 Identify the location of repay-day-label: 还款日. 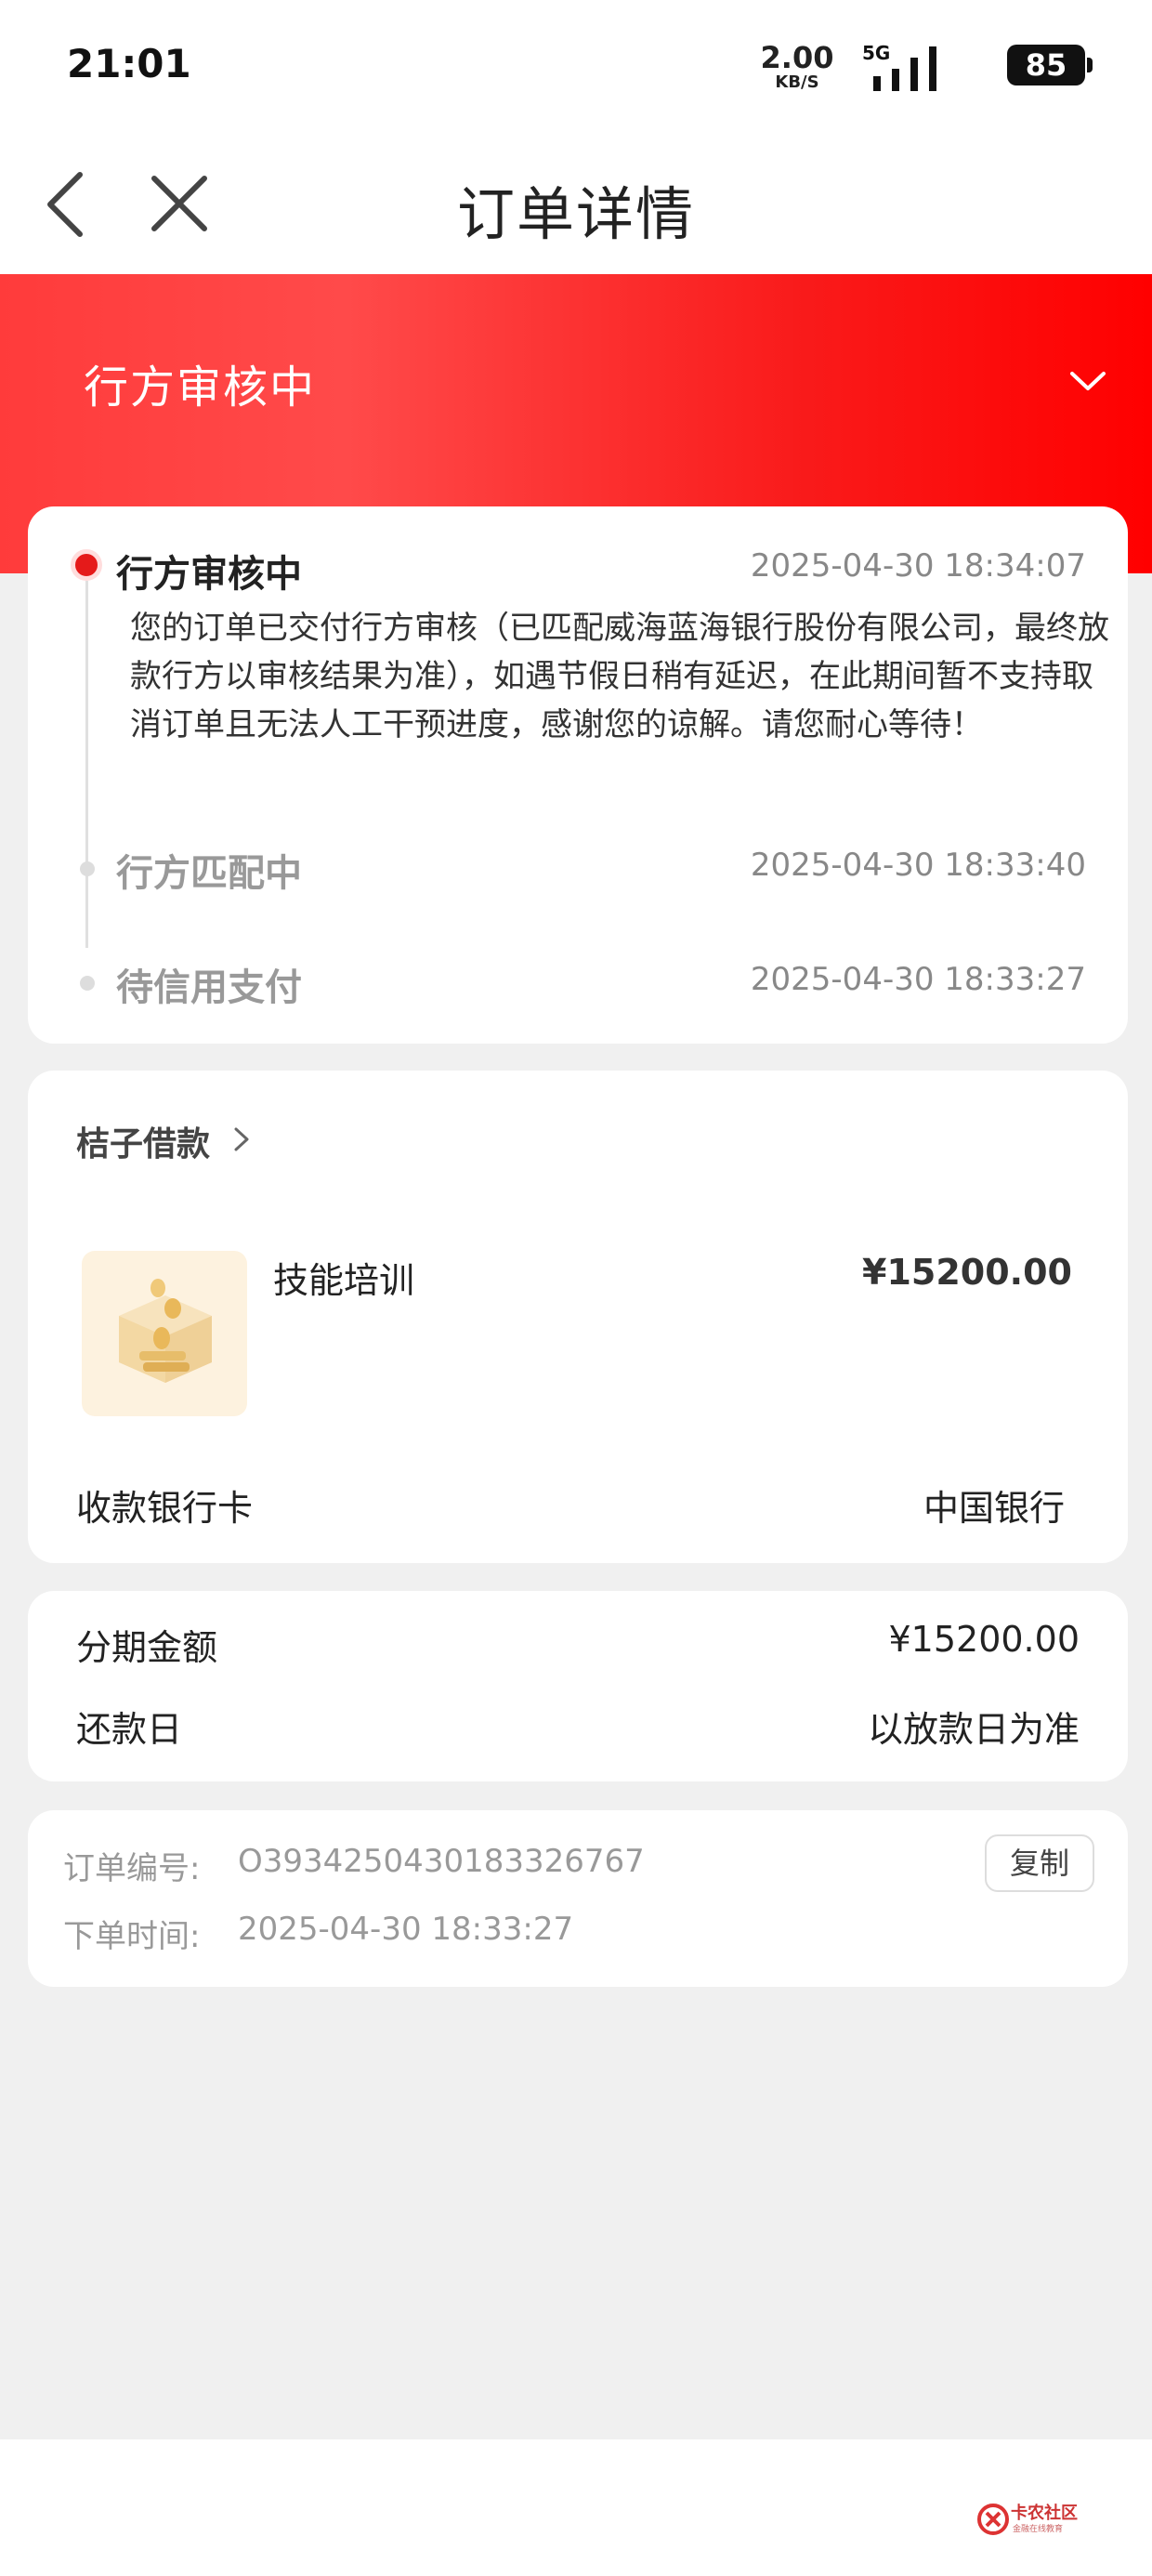
(129, 1729).